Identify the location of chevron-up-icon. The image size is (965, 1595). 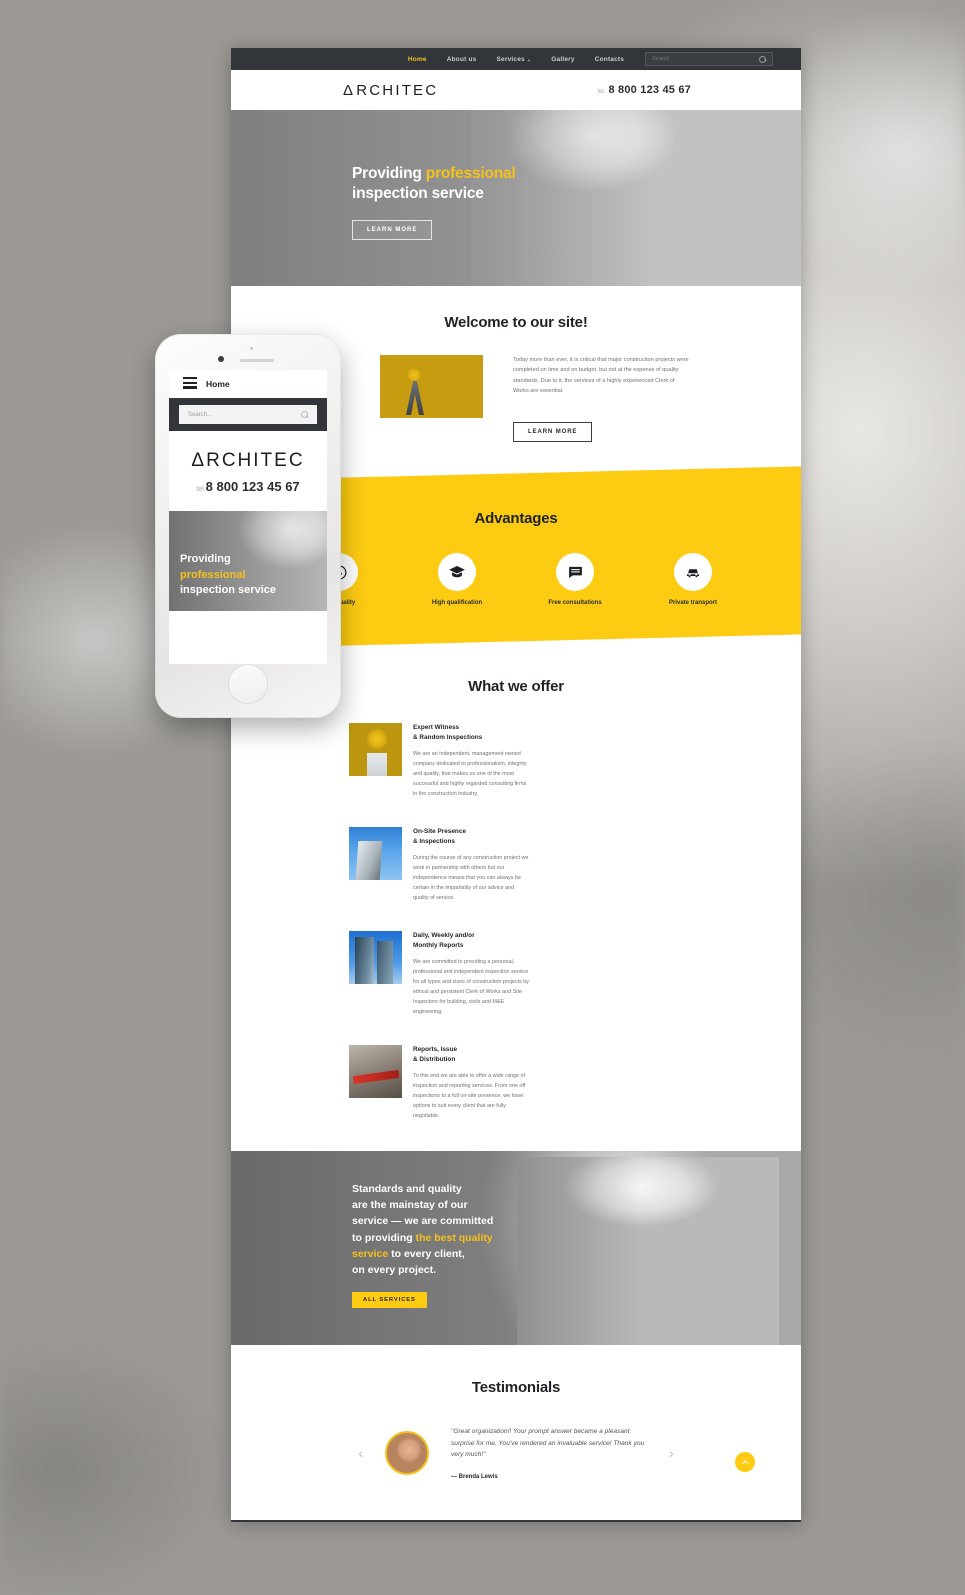
(745, 1462).